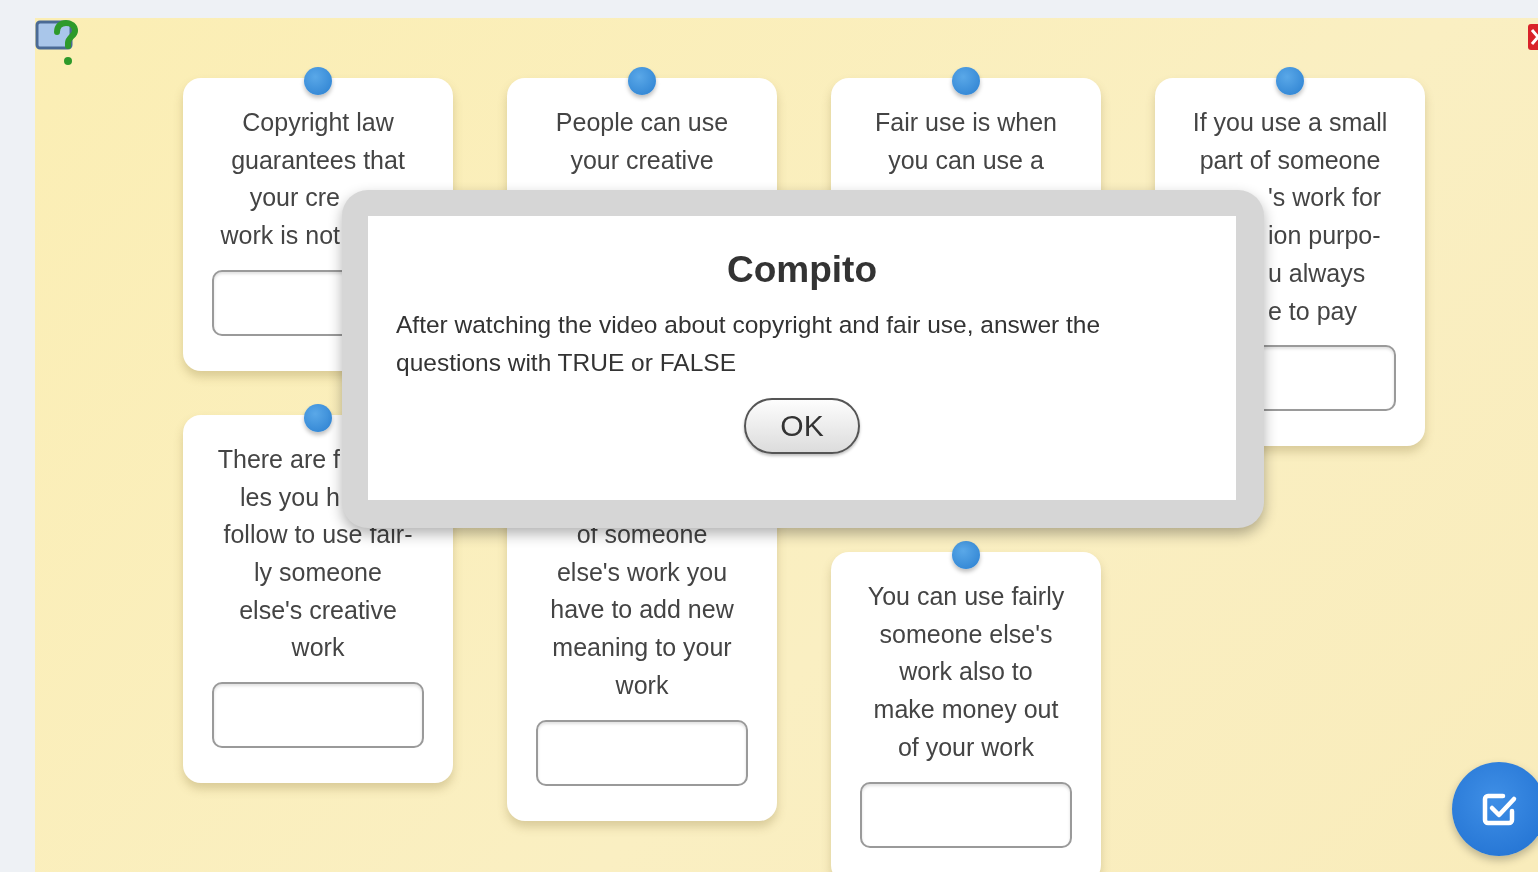  What do you see at coordinates (318, 122) in the screenshot?
I see `question-text: Copyright law` at bounding box center [318, 122].